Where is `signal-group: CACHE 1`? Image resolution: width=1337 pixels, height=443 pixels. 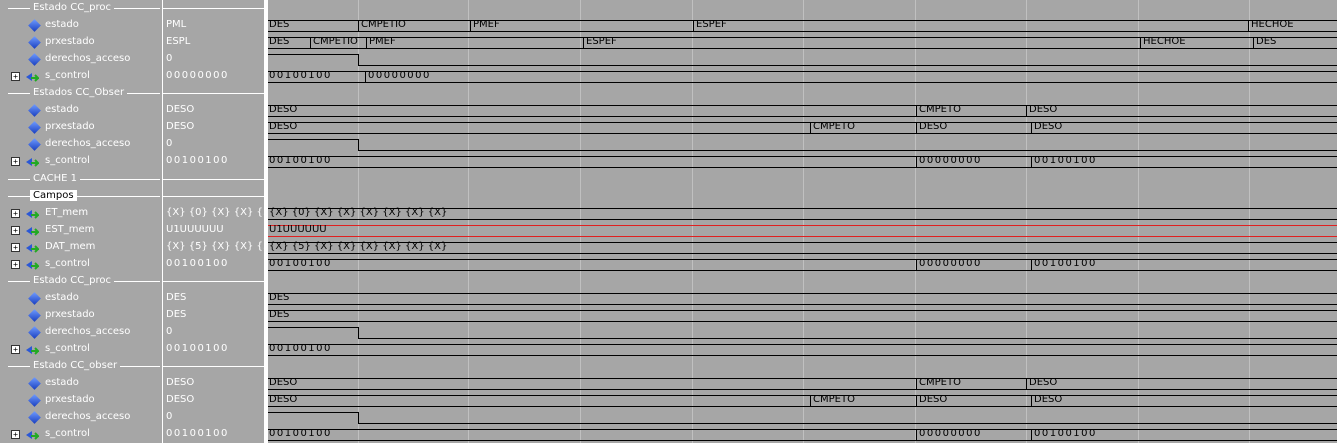
signal-group: CACHE 1 is located at coordinates (81, 179).